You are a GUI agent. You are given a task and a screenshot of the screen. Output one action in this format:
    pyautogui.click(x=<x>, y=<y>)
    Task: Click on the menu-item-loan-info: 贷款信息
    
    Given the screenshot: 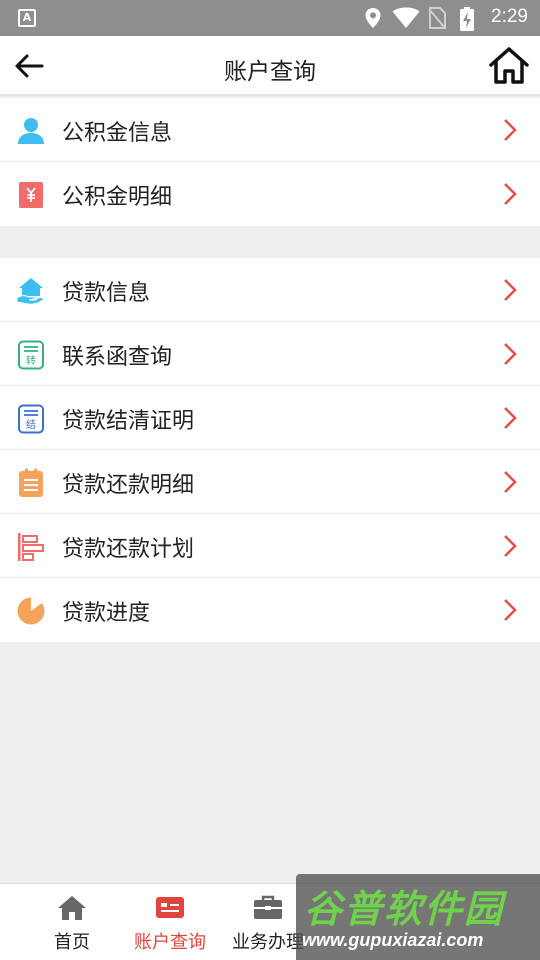 What is the action you would take?
    pyautogui.click(x=270, y=290)
    